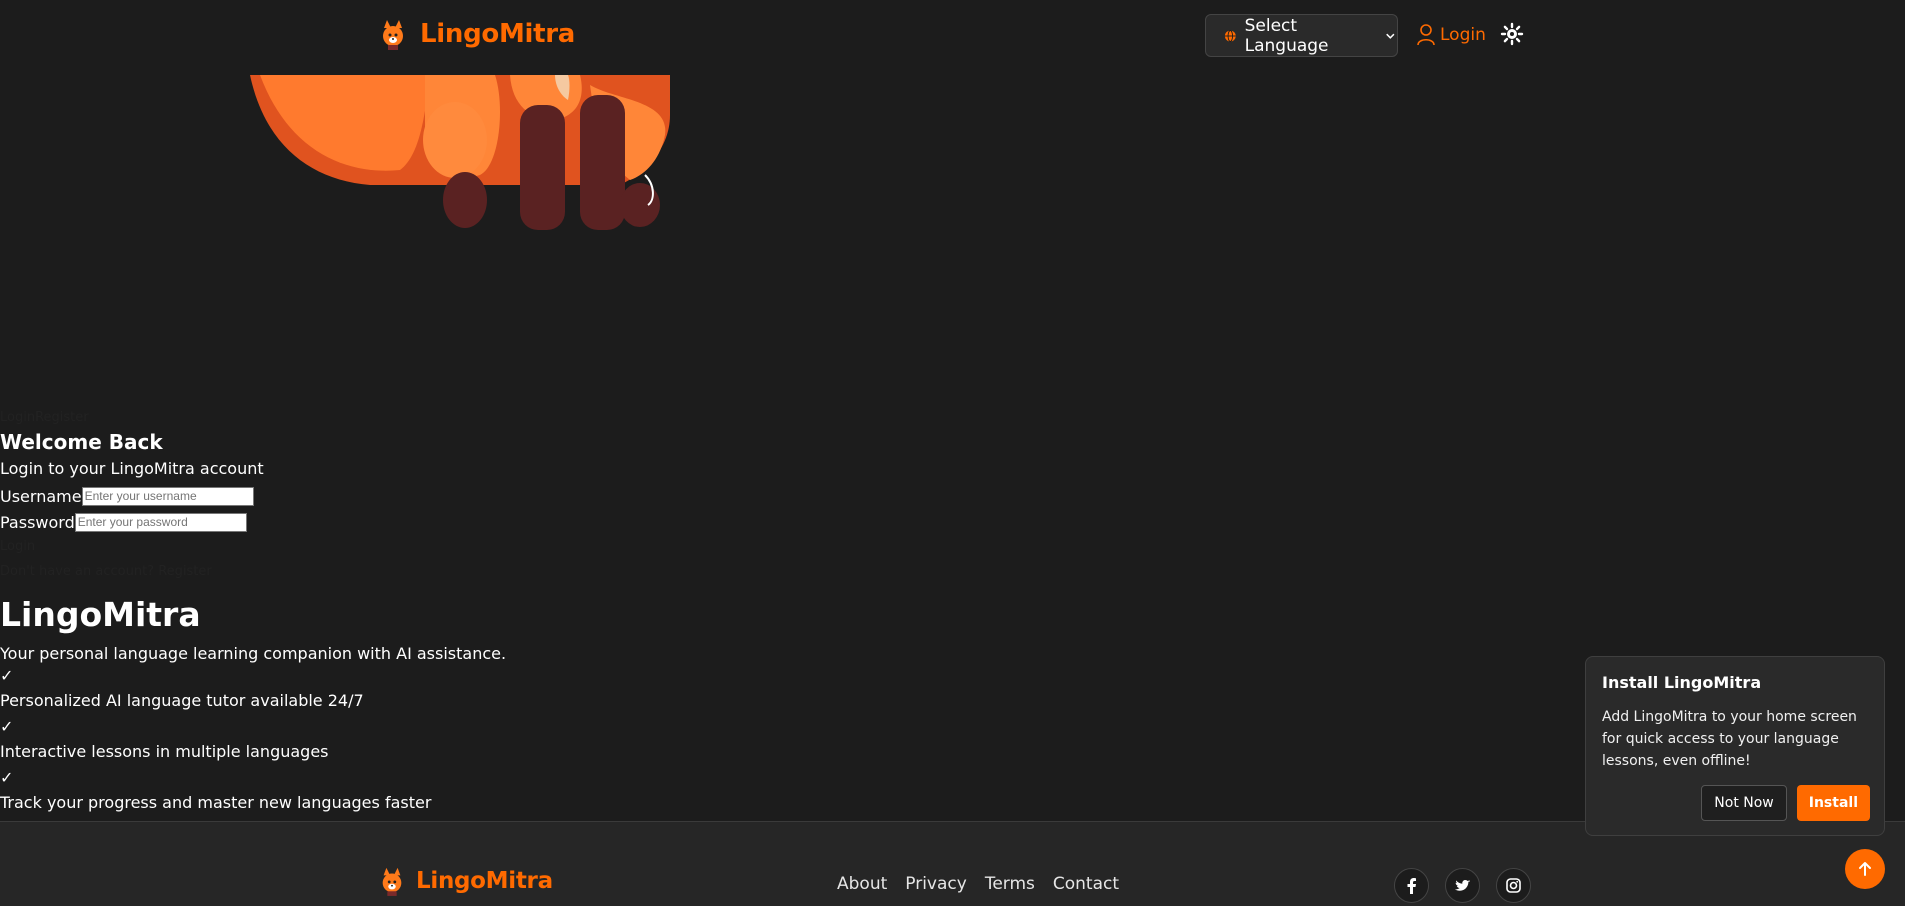 This screenshot has height=906, width=1905. I want to click on instagram-link, so click(1513, 885).